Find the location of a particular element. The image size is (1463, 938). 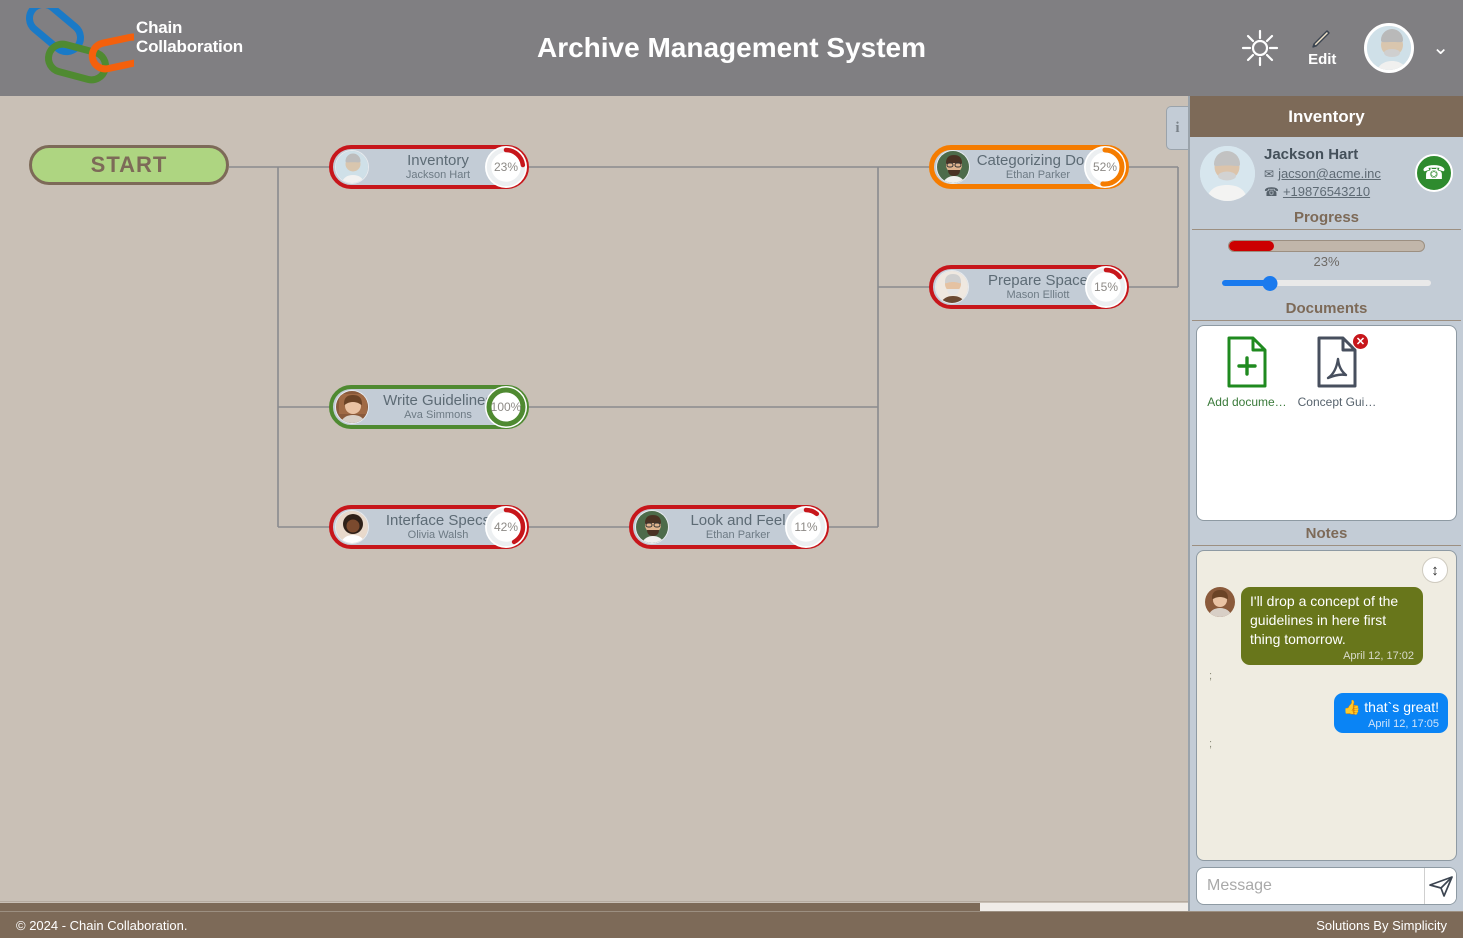

logo-text: Chain Collaboration is located at coordinates (189, 37).